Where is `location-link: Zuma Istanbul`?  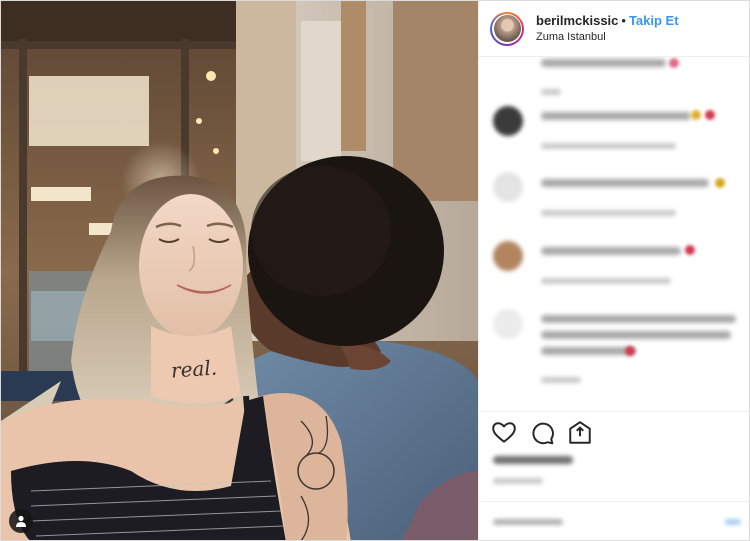
location-link: Zuma Istanbul is located at coordinates (607, 37).